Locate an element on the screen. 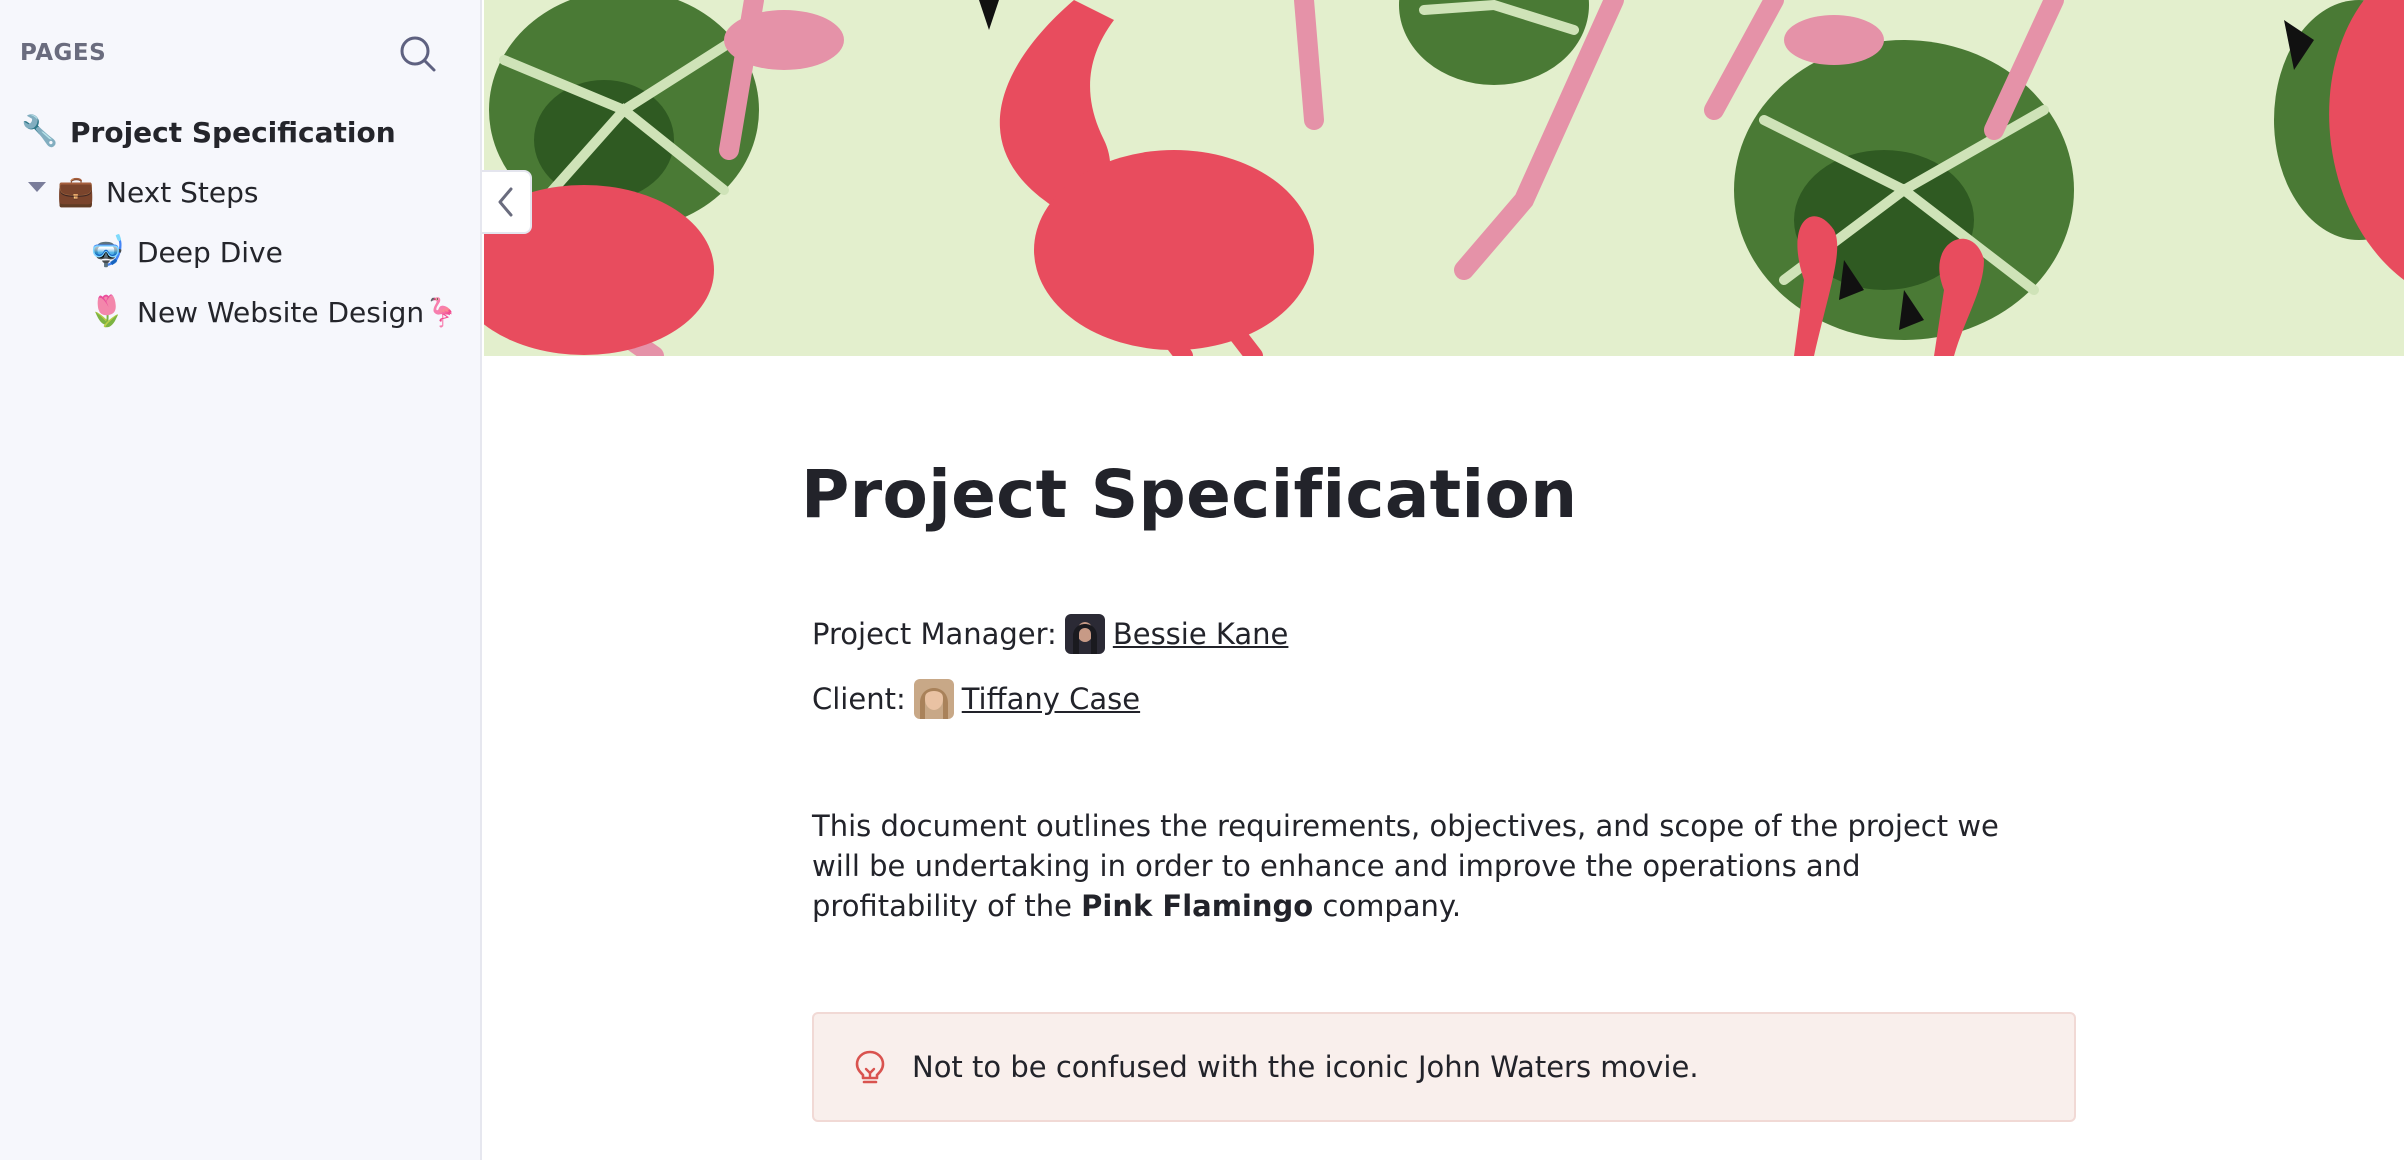 The image size is (2404, 1160). project-manager-row: Project Manager: Bessie Kane is located at coordinates (1050, 634).